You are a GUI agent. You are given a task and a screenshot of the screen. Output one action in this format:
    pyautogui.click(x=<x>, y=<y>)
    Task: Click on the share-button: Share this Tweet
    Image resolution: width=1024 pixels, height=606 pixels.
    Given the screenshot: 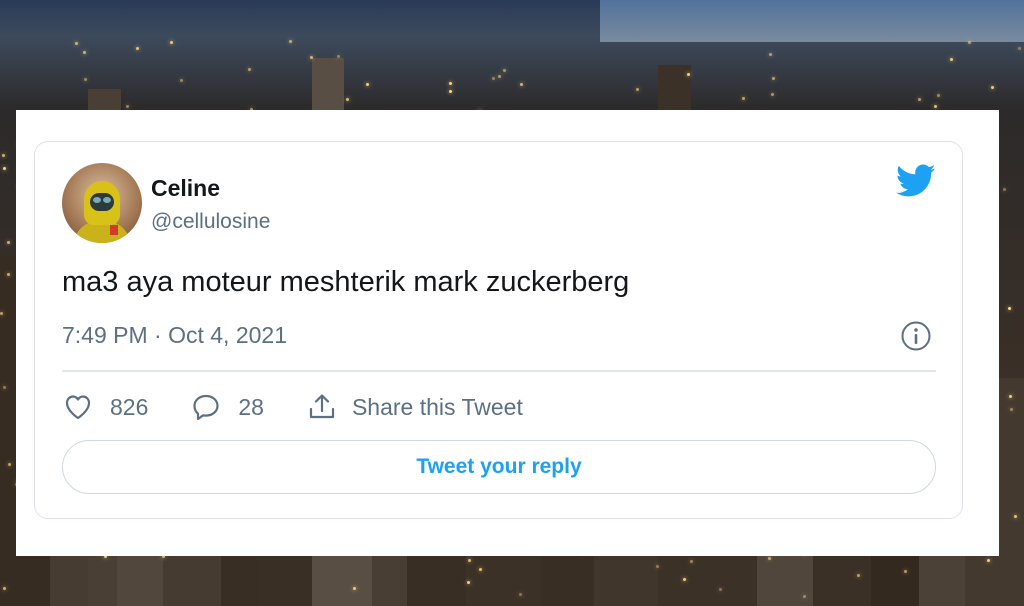 What is the action you would take?
    pyautogui.click(x=414, y=407)
    